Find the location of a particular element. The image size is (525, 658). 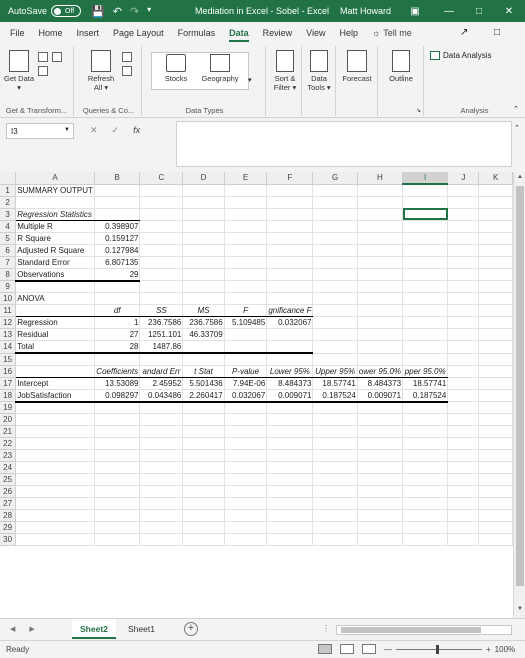

cell-b2 is located at coordinates (117, 202).